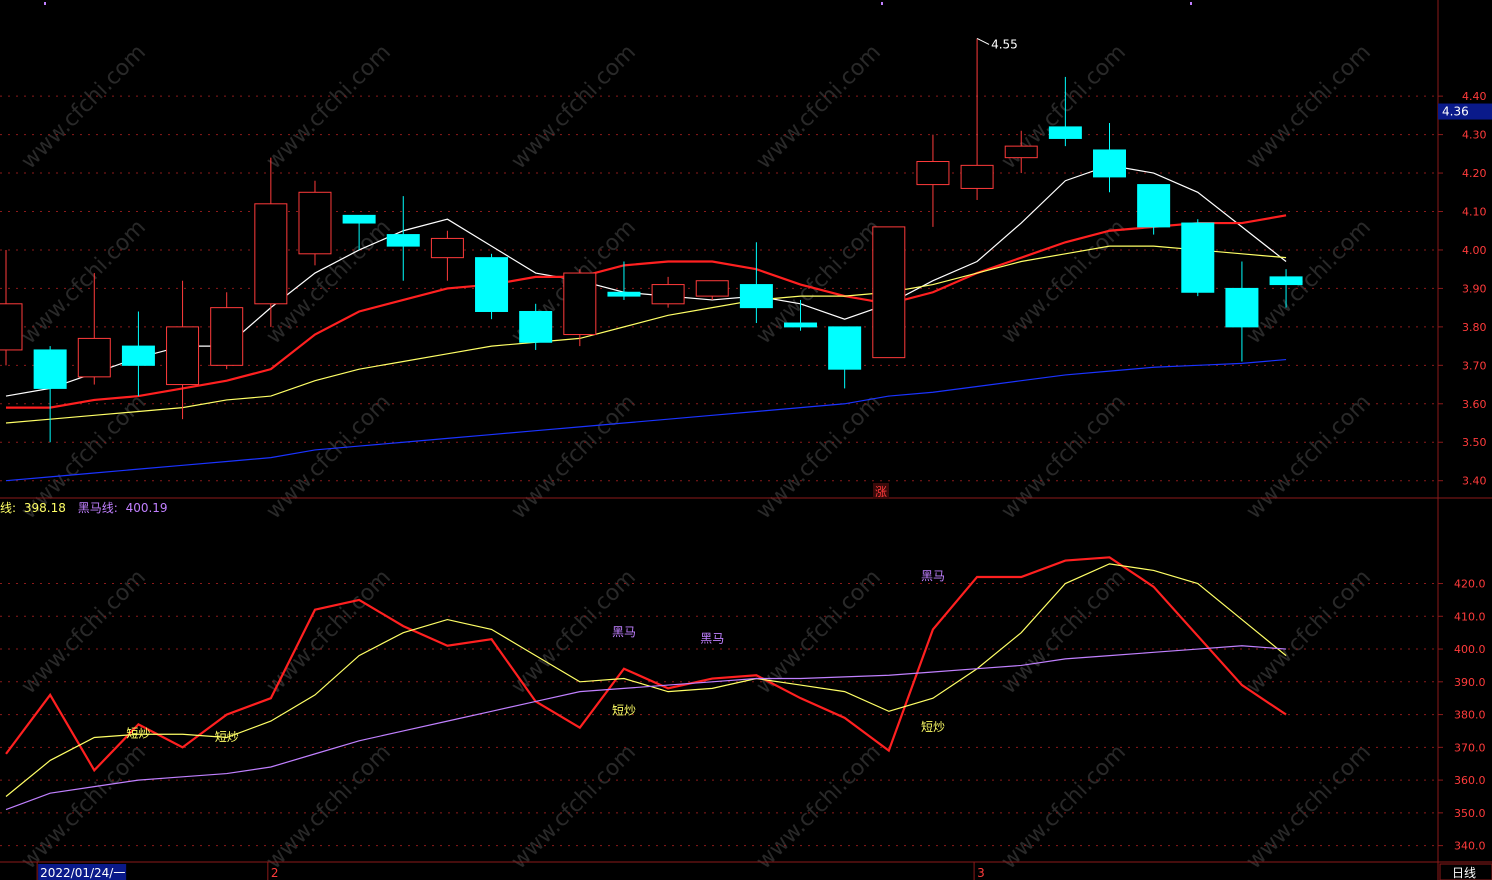 This screenshot has width=1492, height=880. Describe the element at coordinates (1470, 649) in the screenshot. I see `osc-tick-label: 400.0` at that location.